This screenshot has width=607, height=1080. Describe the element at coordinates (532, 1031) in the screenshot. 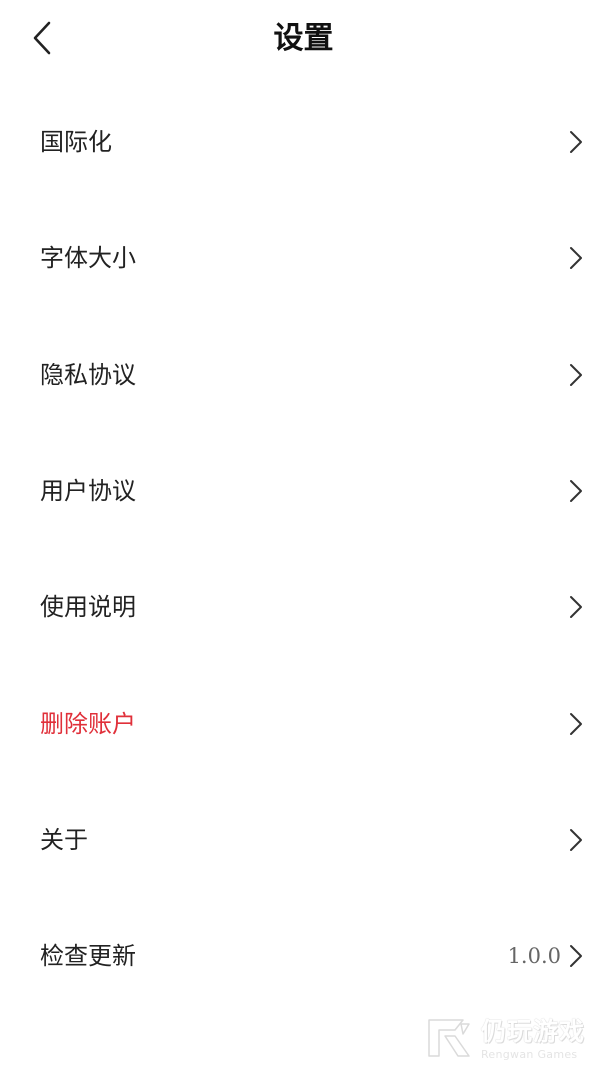

I see `watermark-name: 仍玩游戏` at that location.